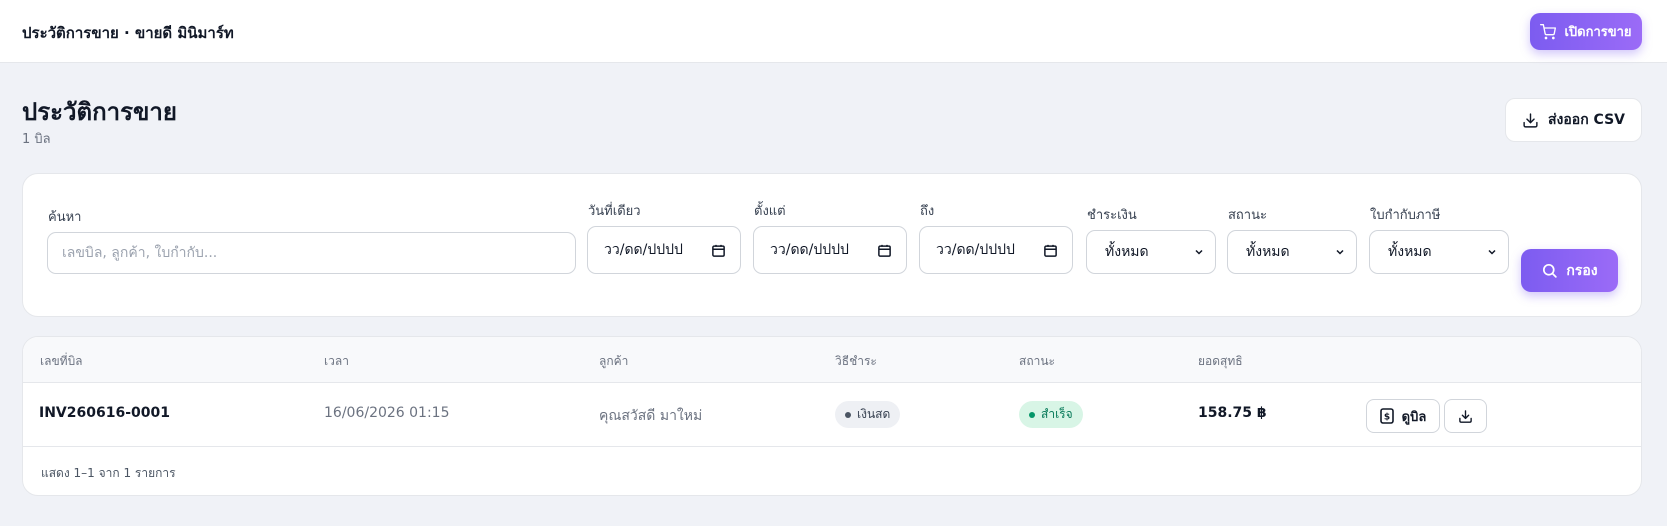 This screenshot has width=1667, height=526. Describe the element at coordinates (643, 250) in the screenshot. I see `single-date-value: วว/ดด/ปปปป` at that location.